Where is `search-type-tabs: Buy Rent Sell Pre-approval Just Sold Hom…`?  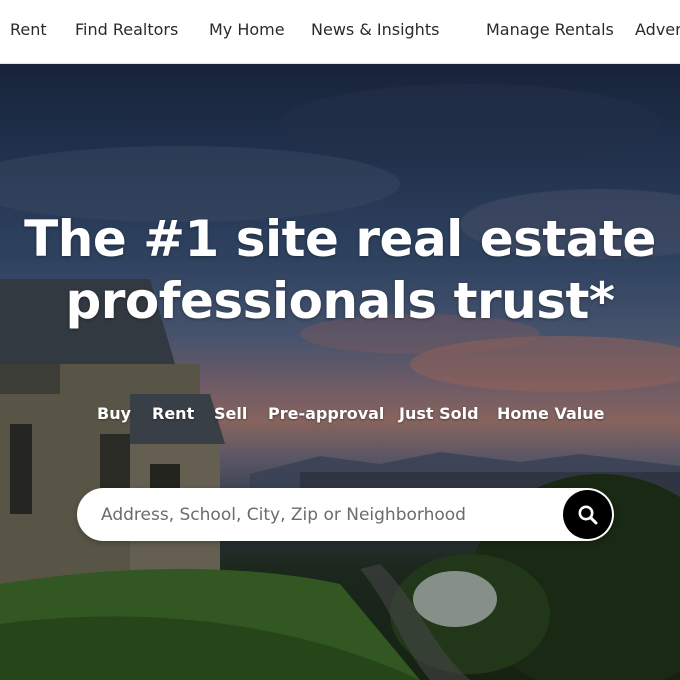 search-type-tabs: Buy Rent Sell Pre-approval Just Sold Hom… is located at coordinates (340, 415).